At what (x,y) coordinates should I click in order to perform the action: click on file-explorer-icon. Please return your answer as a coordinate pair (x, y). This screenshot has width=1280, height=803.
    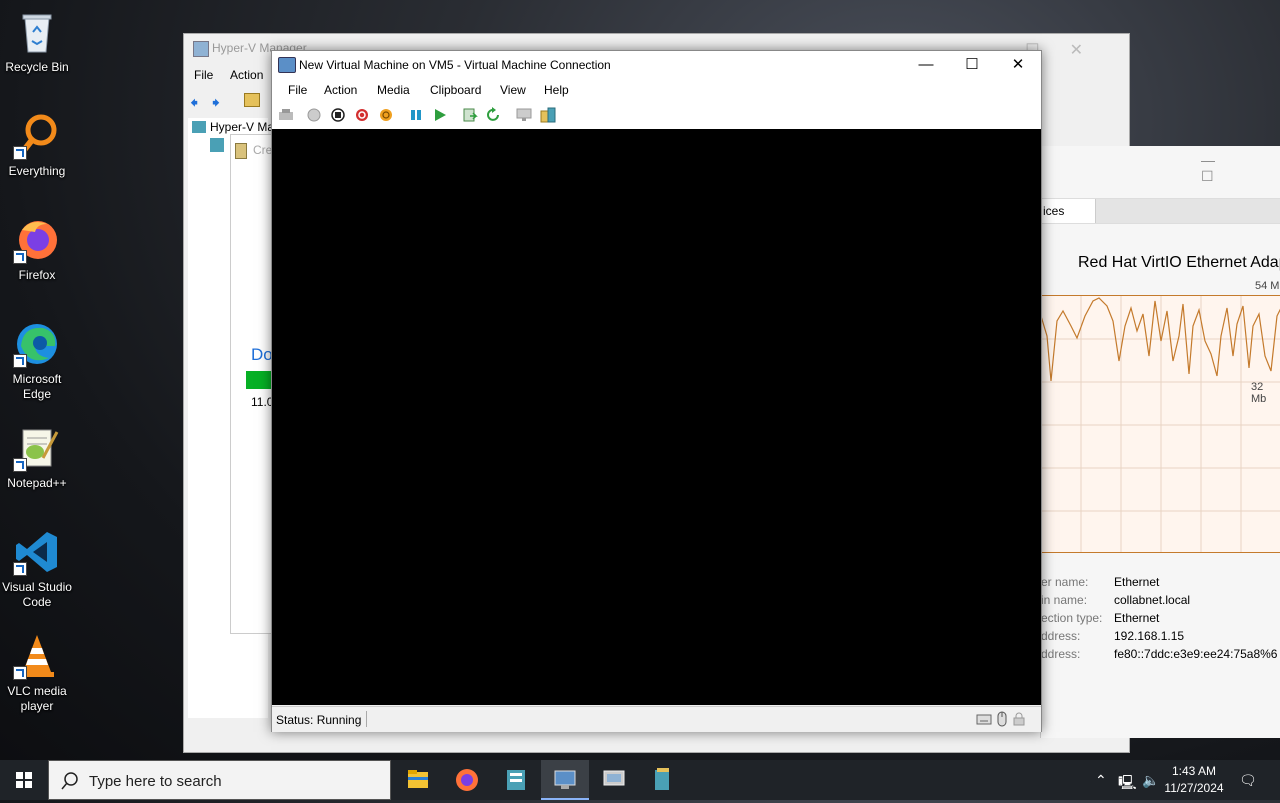
    Looking at the image, I should click on (418, 779).